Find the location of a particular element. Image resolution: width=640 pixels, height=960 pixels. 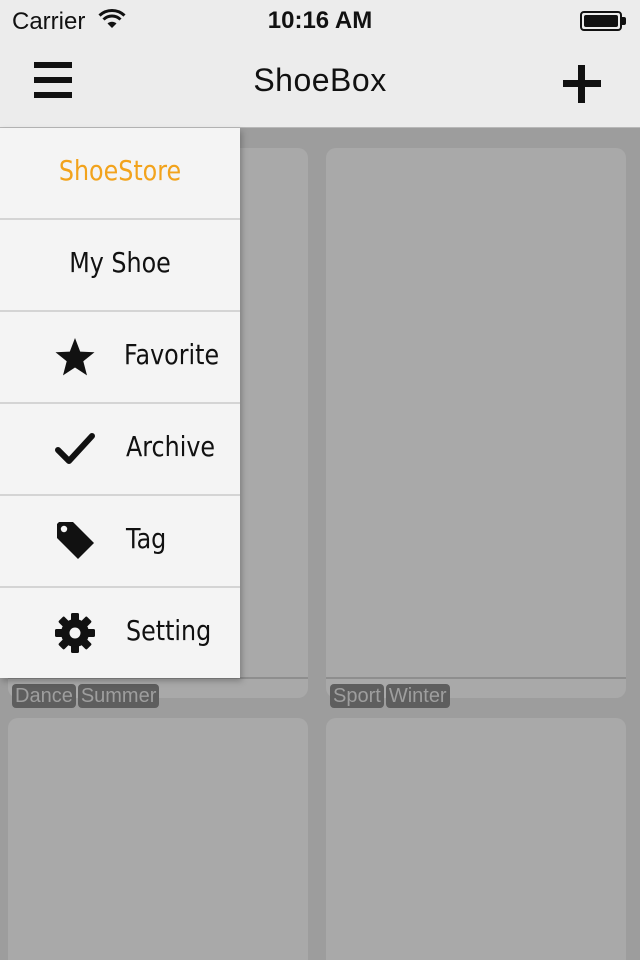

menu-item-my-shoe: My Shoe is located at coordinates (120, 266).